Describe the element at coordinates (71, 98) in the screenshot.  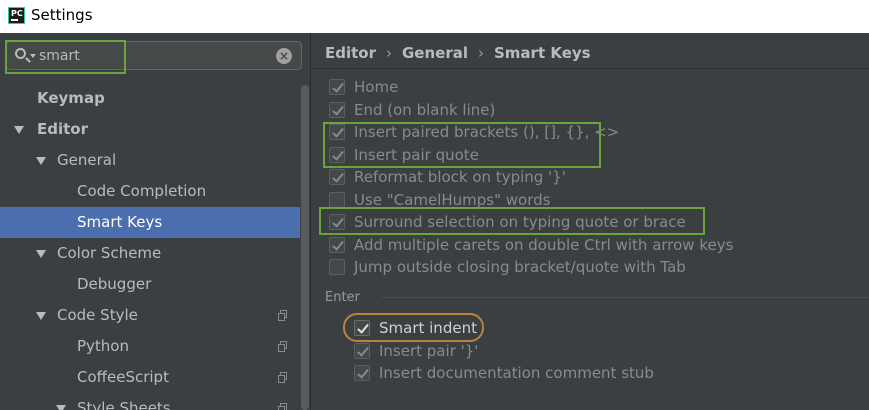
I see `tree-item-label: Keymap` at that location.